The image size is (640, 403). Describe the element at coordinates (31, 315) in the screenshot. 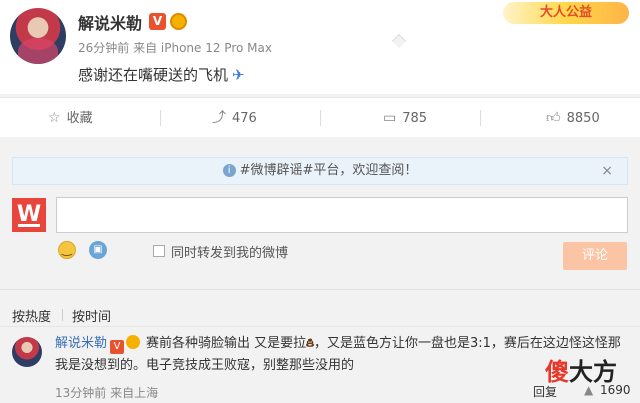

I see `sort-by-hot-tab: 按热度` at that location.